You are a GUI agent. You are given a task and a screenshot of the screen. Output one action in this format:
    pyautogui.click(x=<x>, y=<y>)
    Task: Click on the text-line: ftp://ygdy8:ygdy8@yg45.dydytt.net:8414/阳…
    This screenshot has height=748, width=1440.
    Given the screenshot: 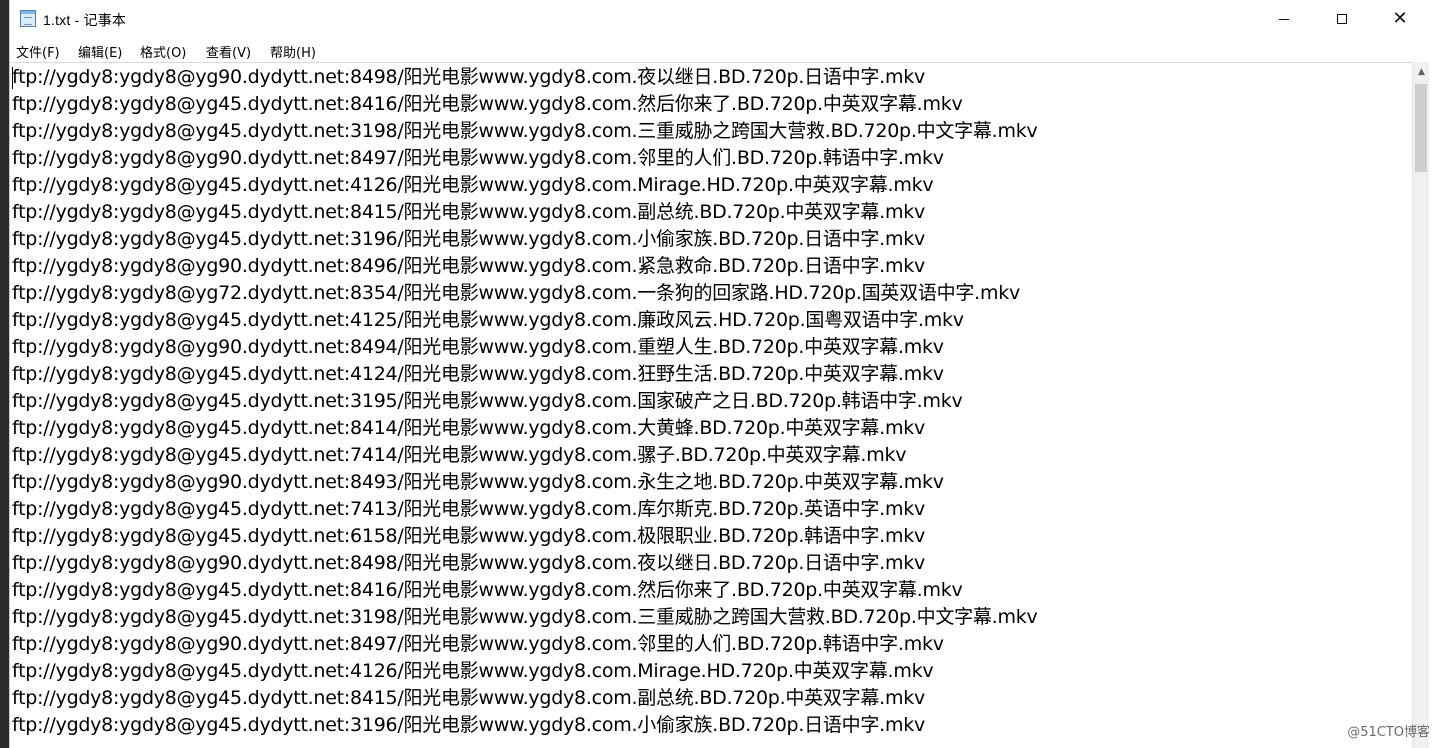 What is the action you would take?
    pyautogui.click(x=524, y=428)
    